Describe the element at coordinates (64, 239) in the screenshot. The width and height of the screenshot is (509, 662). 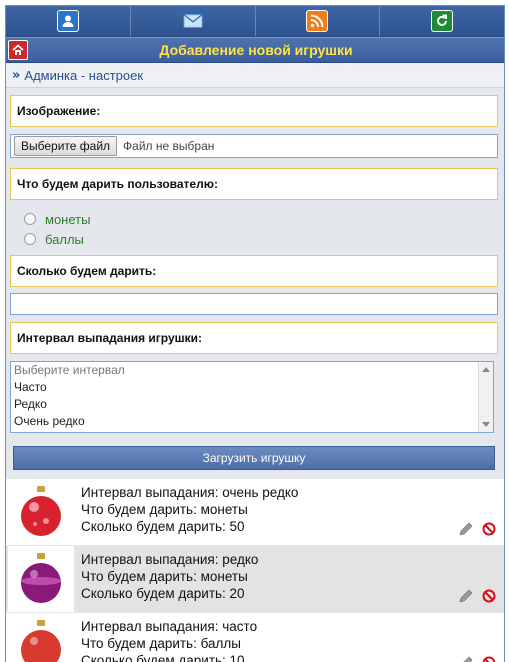
I see `radio-label-points: баллы` at that location.